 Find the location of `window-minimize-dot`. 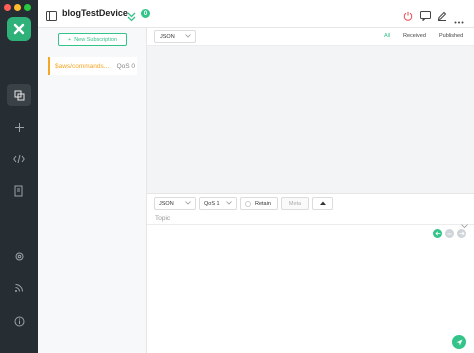

window-minimize-dot is located at coordinates (17, 7).